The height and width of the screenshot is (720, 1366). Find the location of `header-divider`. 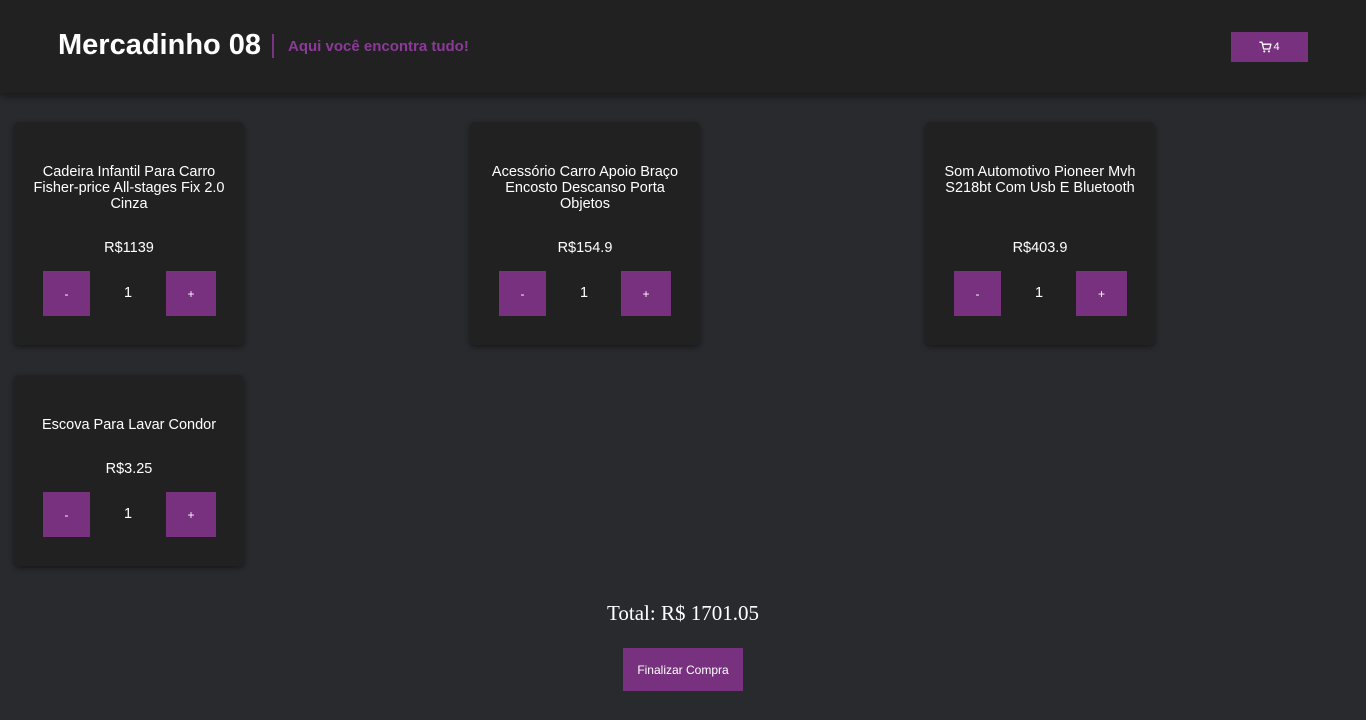

header-divider is located at coordinates (273, 46).